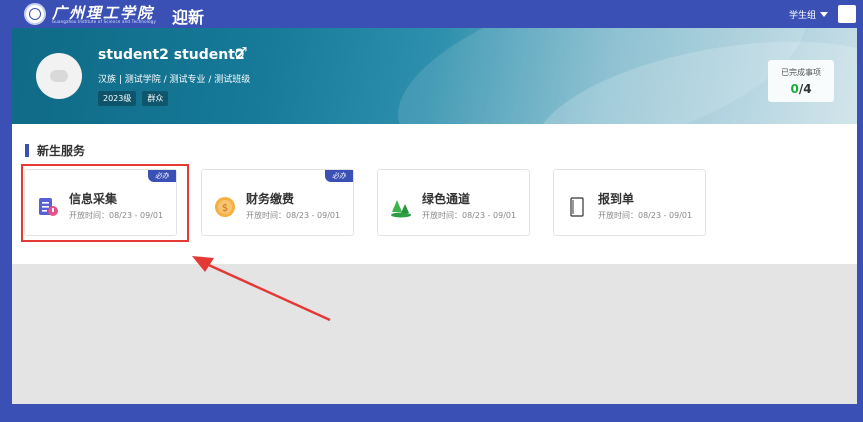  Describe the element at coordinates (261, 289) in the screenshot. I see `annotation-arrow` at that location.